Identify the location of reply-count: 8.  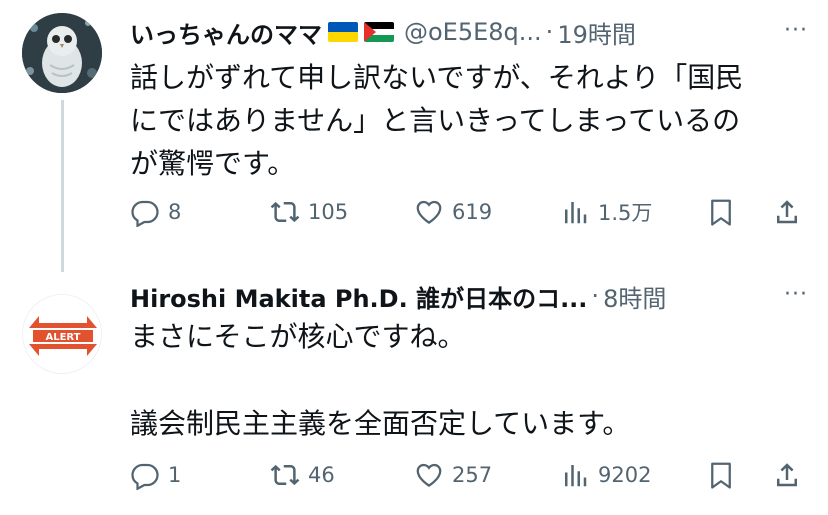
(175, 212).